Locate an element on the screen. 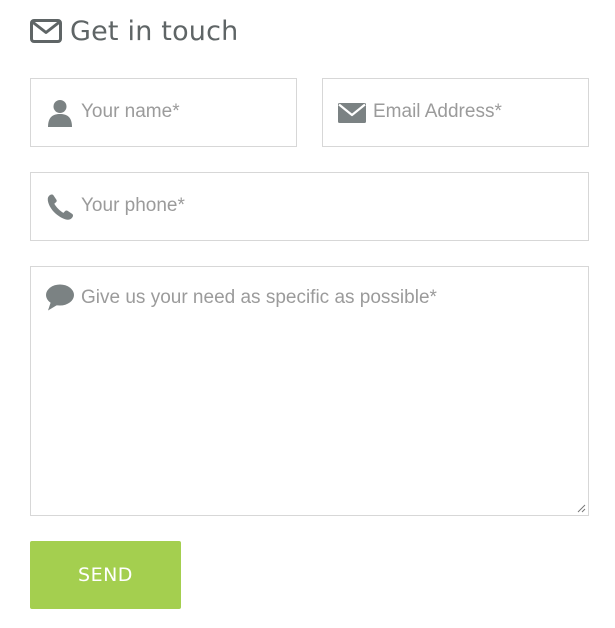 This screenshot has width=615, height=628. email-field: Email Address* is located at coordinates (455, 112).